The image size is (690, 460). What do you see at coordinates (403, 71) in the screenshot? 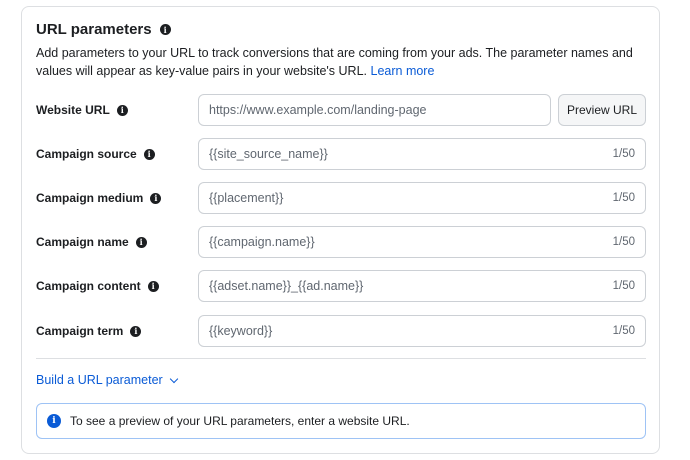
I see `learn-more-link: Learn more` at bounding box center [403, 71].